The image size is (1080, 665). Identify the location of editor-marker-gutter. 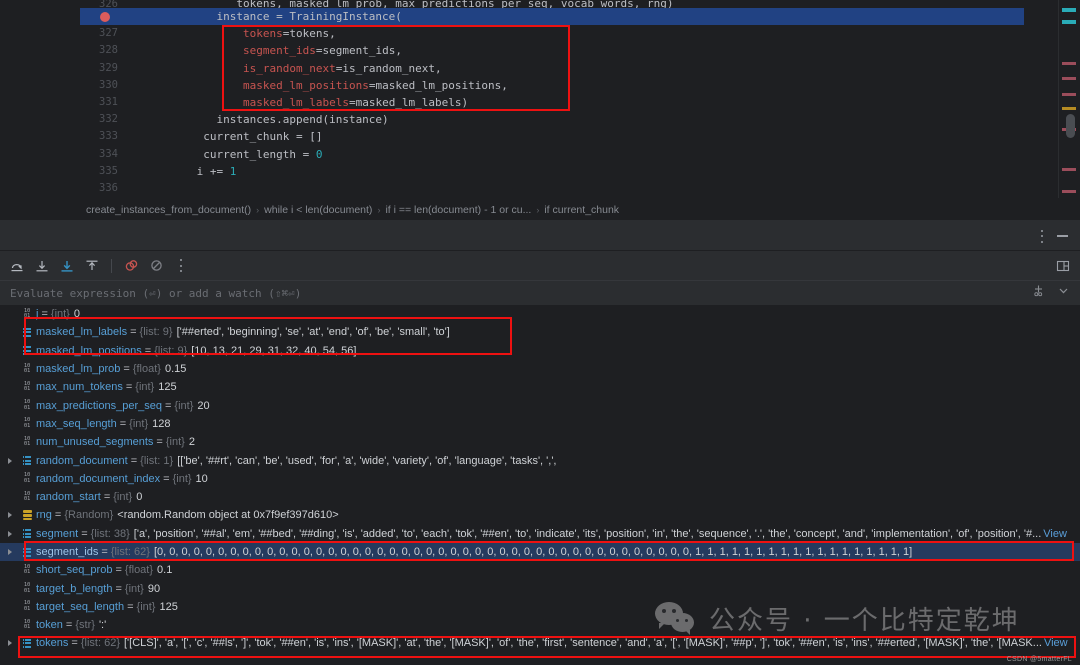
(1069, 99).